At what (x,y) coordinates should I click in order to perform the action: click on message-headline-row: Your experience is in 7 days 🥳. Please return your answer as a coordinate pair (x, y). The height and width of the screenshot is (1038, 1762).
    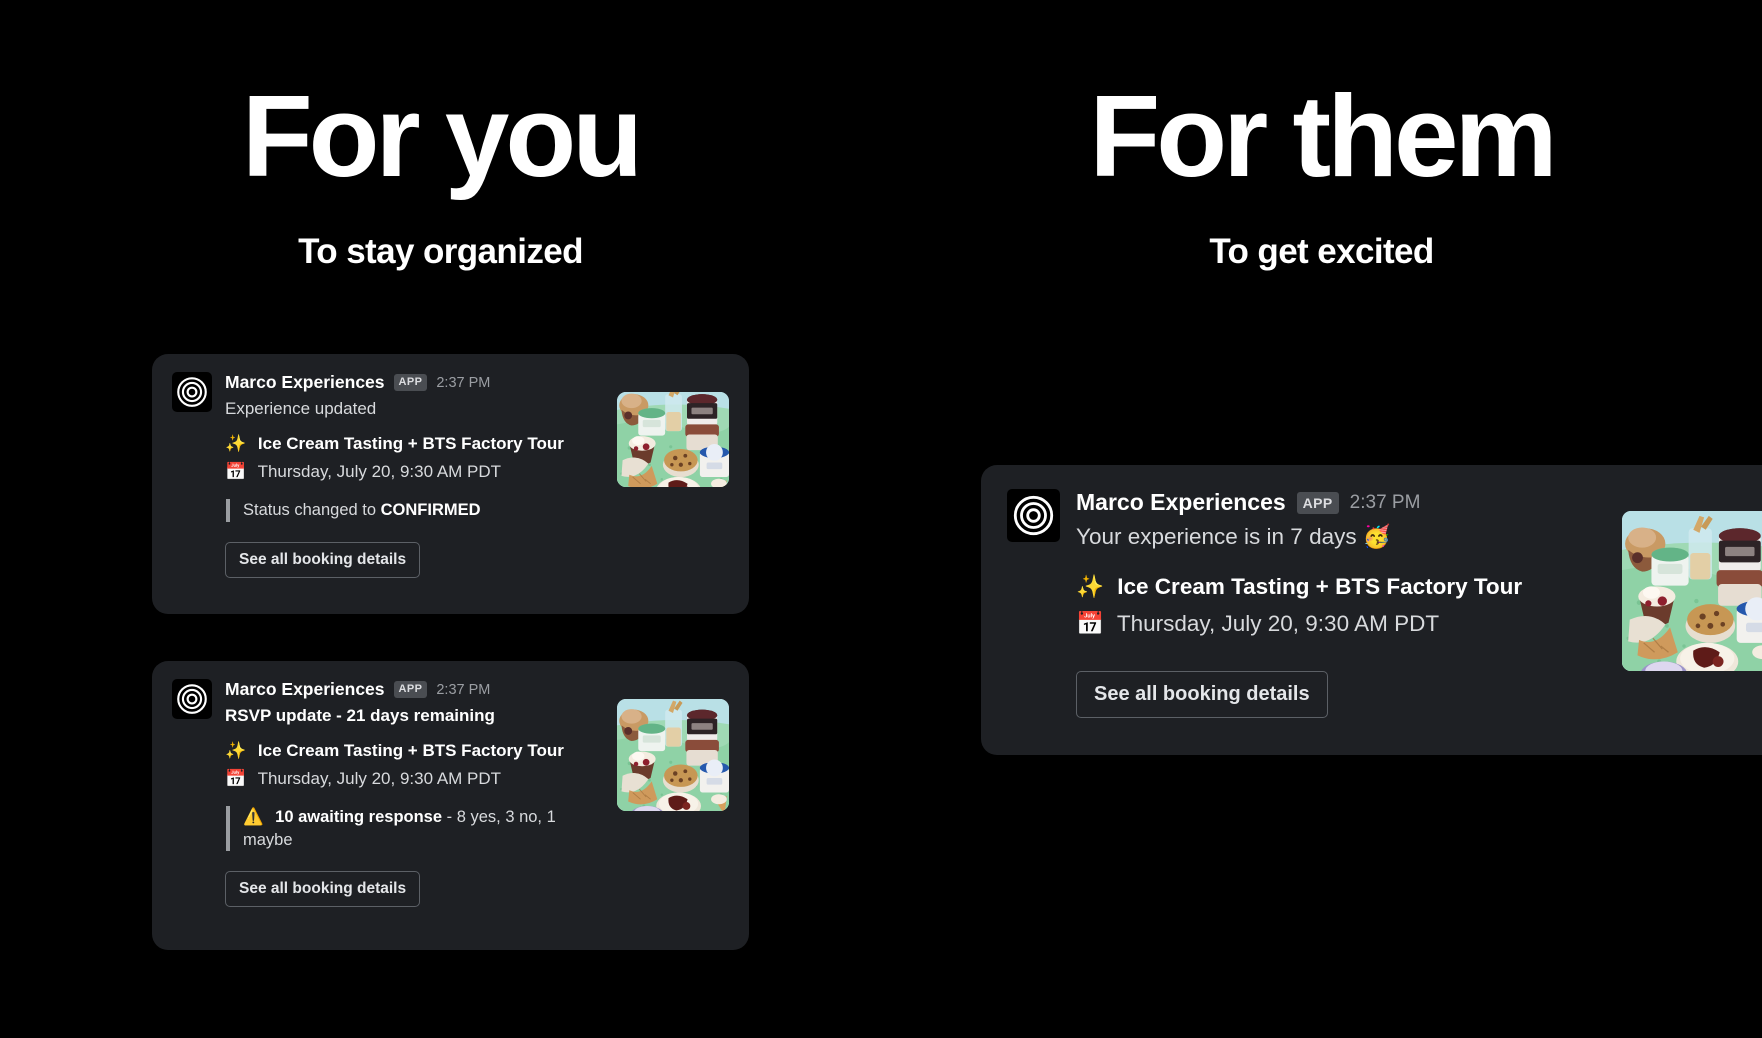
    Looking at the image, I should click on (1340, 537).